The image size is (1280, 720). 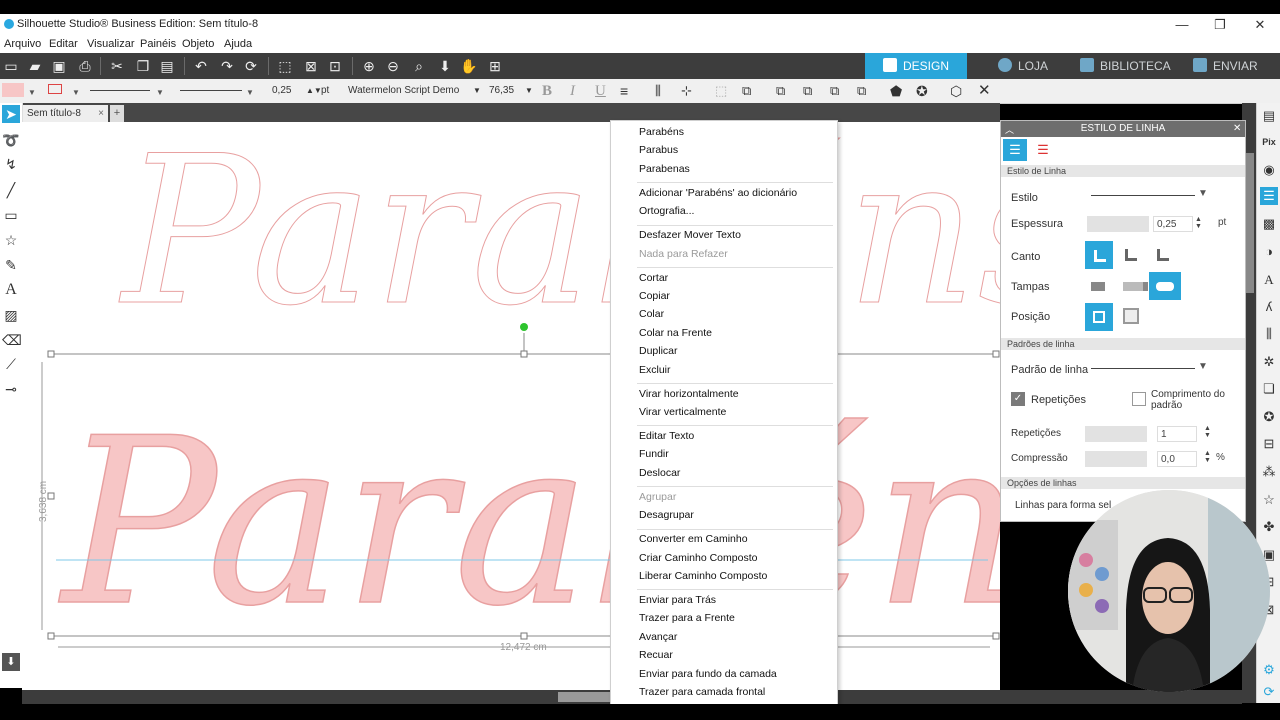 I want to click on palette-icon: ◉, so click(x=1269, y=170).